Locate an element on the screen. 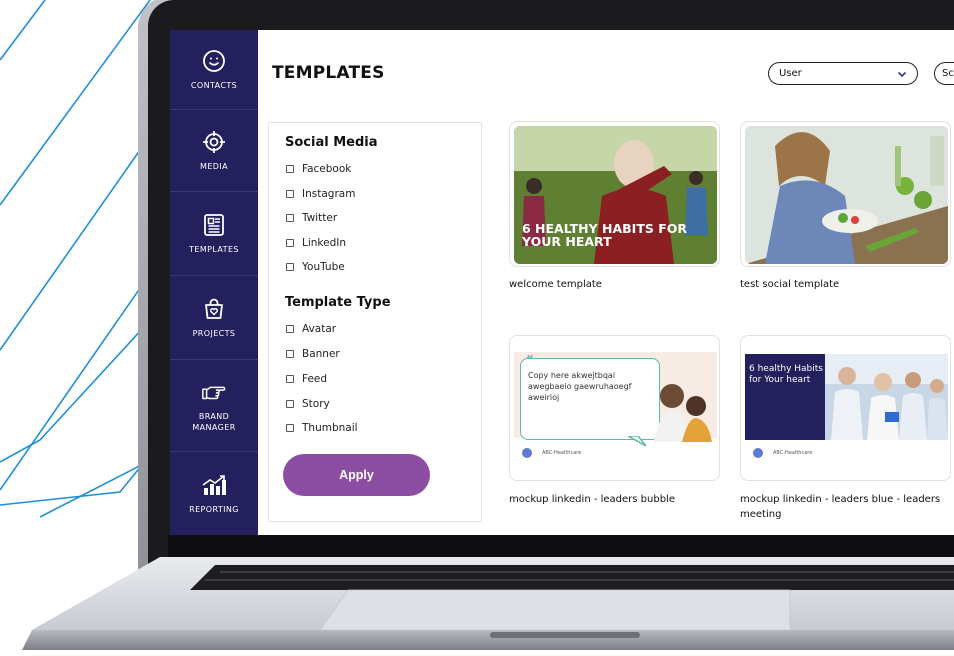  nav-label-media: MEDIA is located at coordinates (214, 166).